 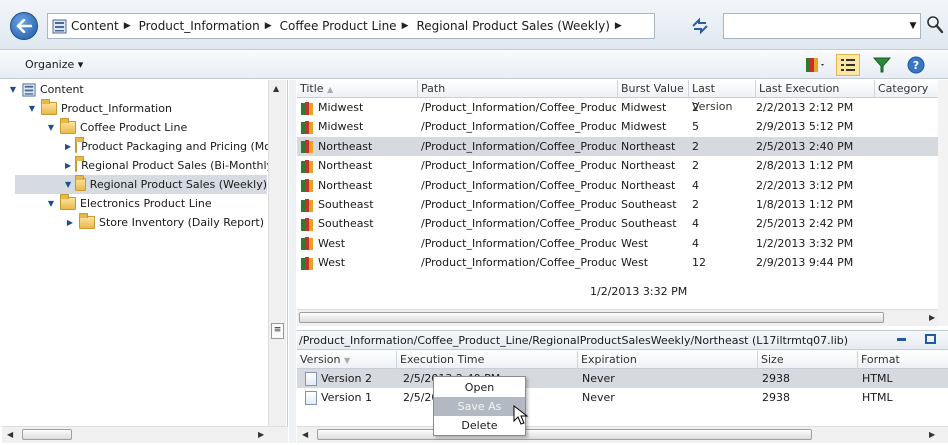 What do you see at coordinates (479, 387) in the screenshot?
I see `menu-item-open: Open` at bounding box center [479, 387].